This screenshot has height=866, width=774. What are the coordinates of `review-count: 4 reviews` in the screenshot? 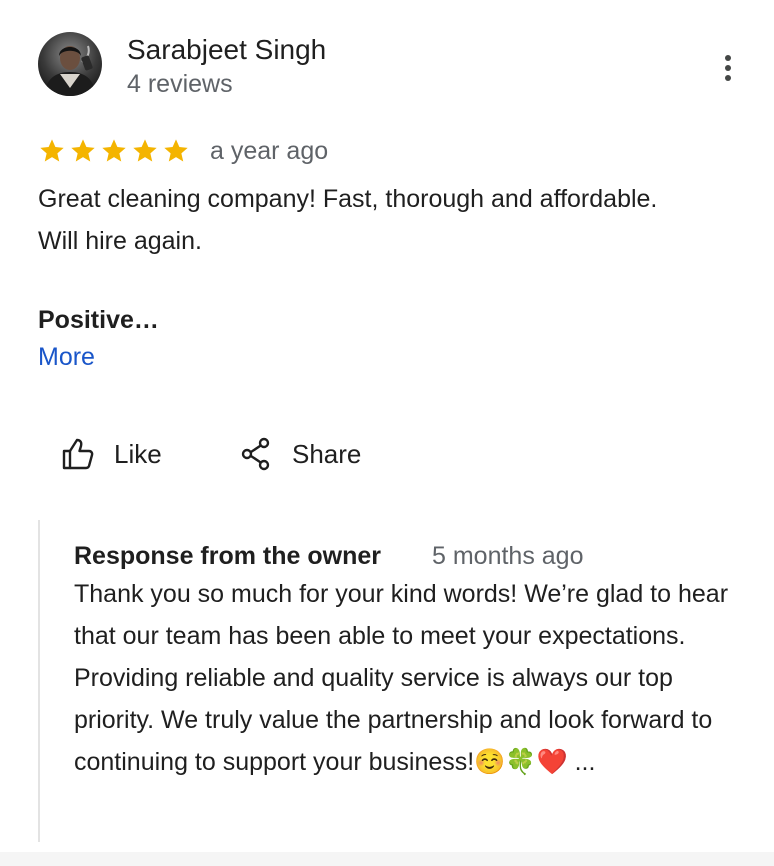 It's located at (180, 84).